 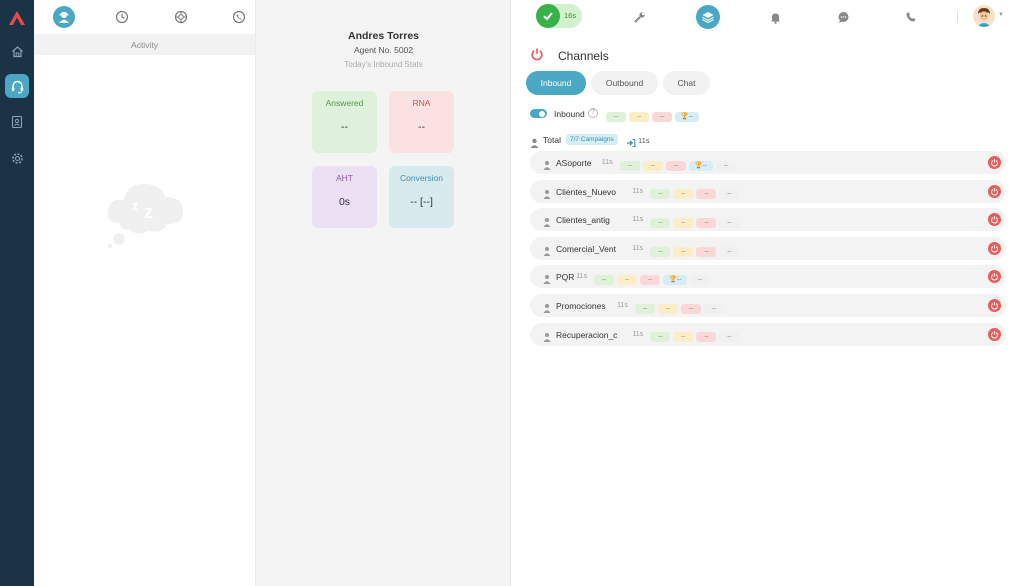 I want to click on campaign-row: Clientes_antig 11s -- -- -- --, so click(x=768, y=220).